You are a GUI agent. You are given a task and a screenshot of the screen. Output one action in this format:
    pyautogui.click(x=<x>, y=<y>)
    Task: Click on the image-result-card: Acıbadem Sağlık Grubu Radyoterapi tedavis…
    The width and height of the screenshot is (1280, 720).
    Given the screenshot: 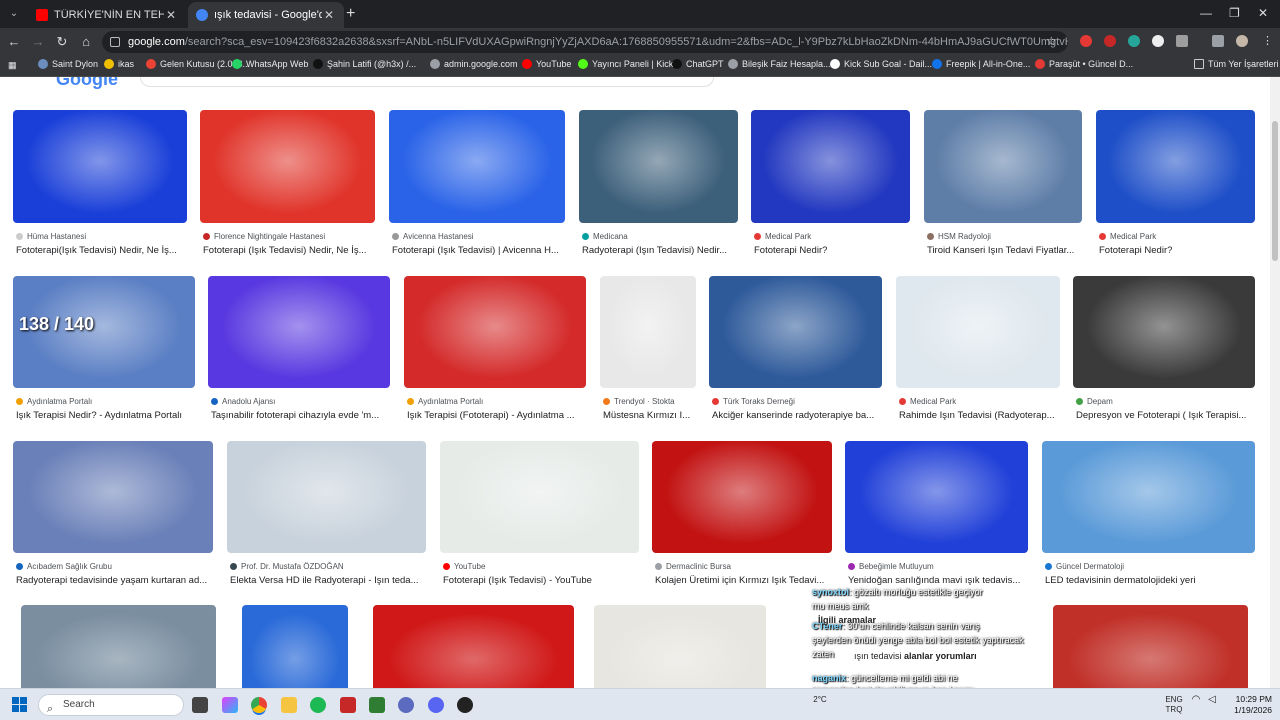 What is the action you would take?
    pyautogui.click(x=113, y=518)
    